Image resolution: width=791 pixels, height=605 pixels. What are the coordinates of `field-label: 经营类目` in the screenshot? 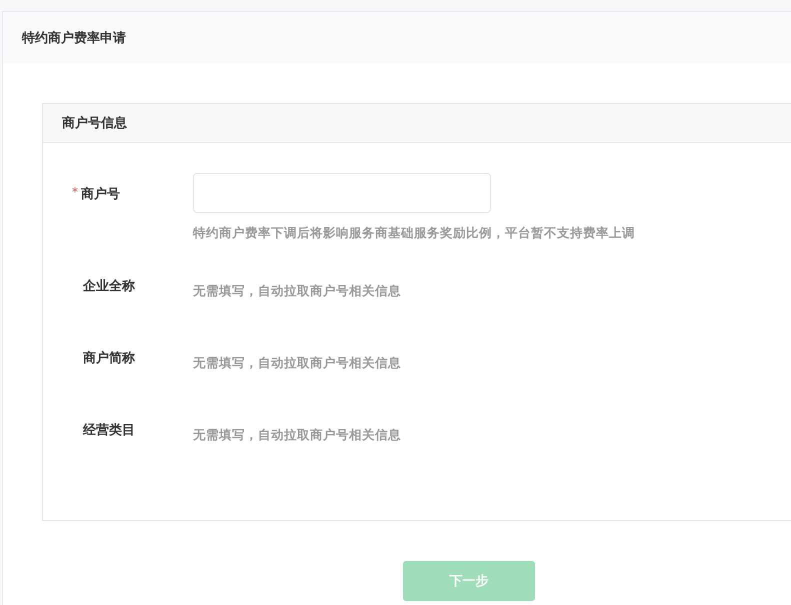 It's located at (109, 430).